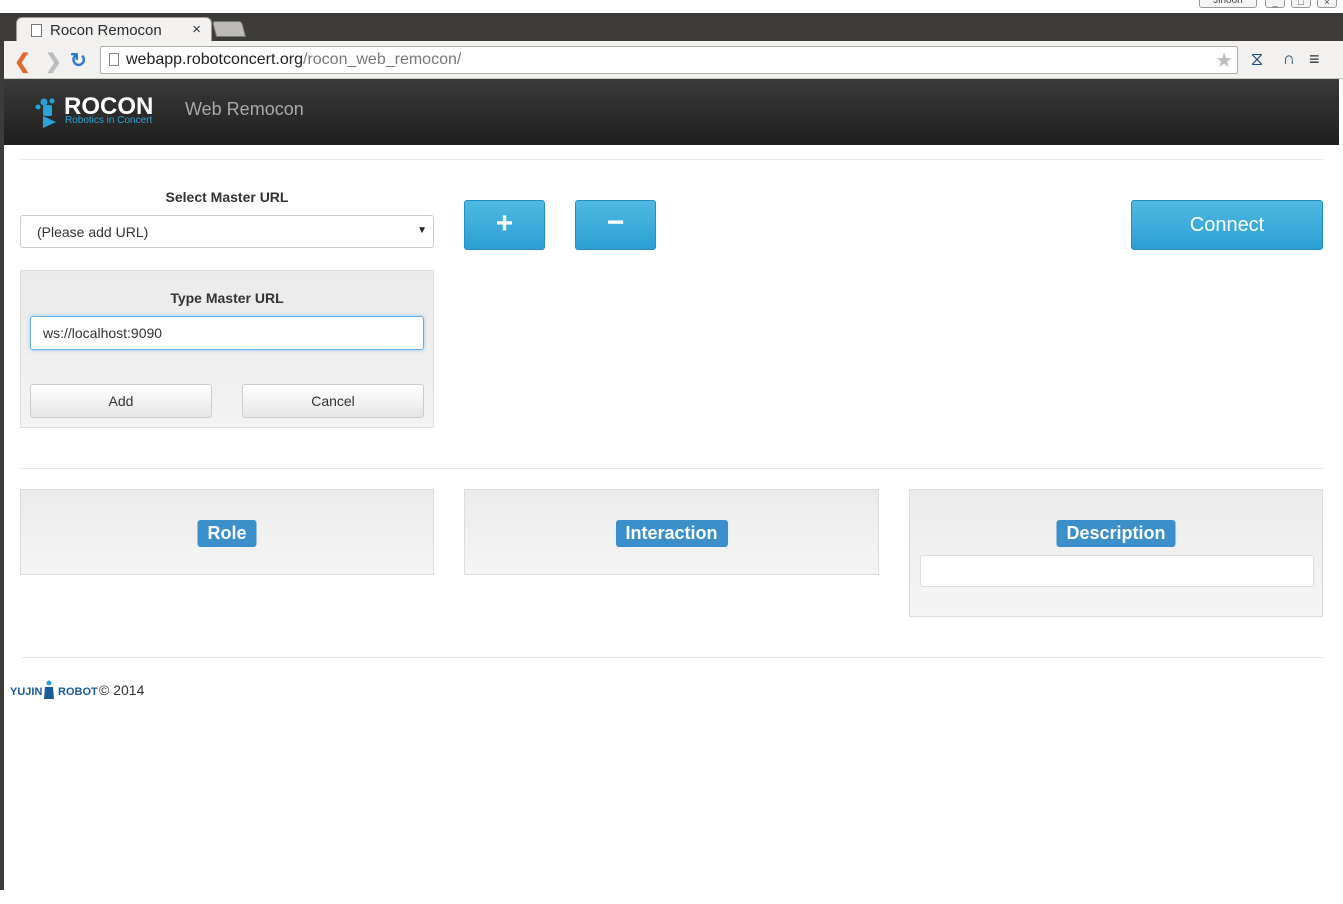  What do you see at coordinates (49, 689) in the screenshot?
I see `yujin-robot-icon` at bounding box center [49, 689].